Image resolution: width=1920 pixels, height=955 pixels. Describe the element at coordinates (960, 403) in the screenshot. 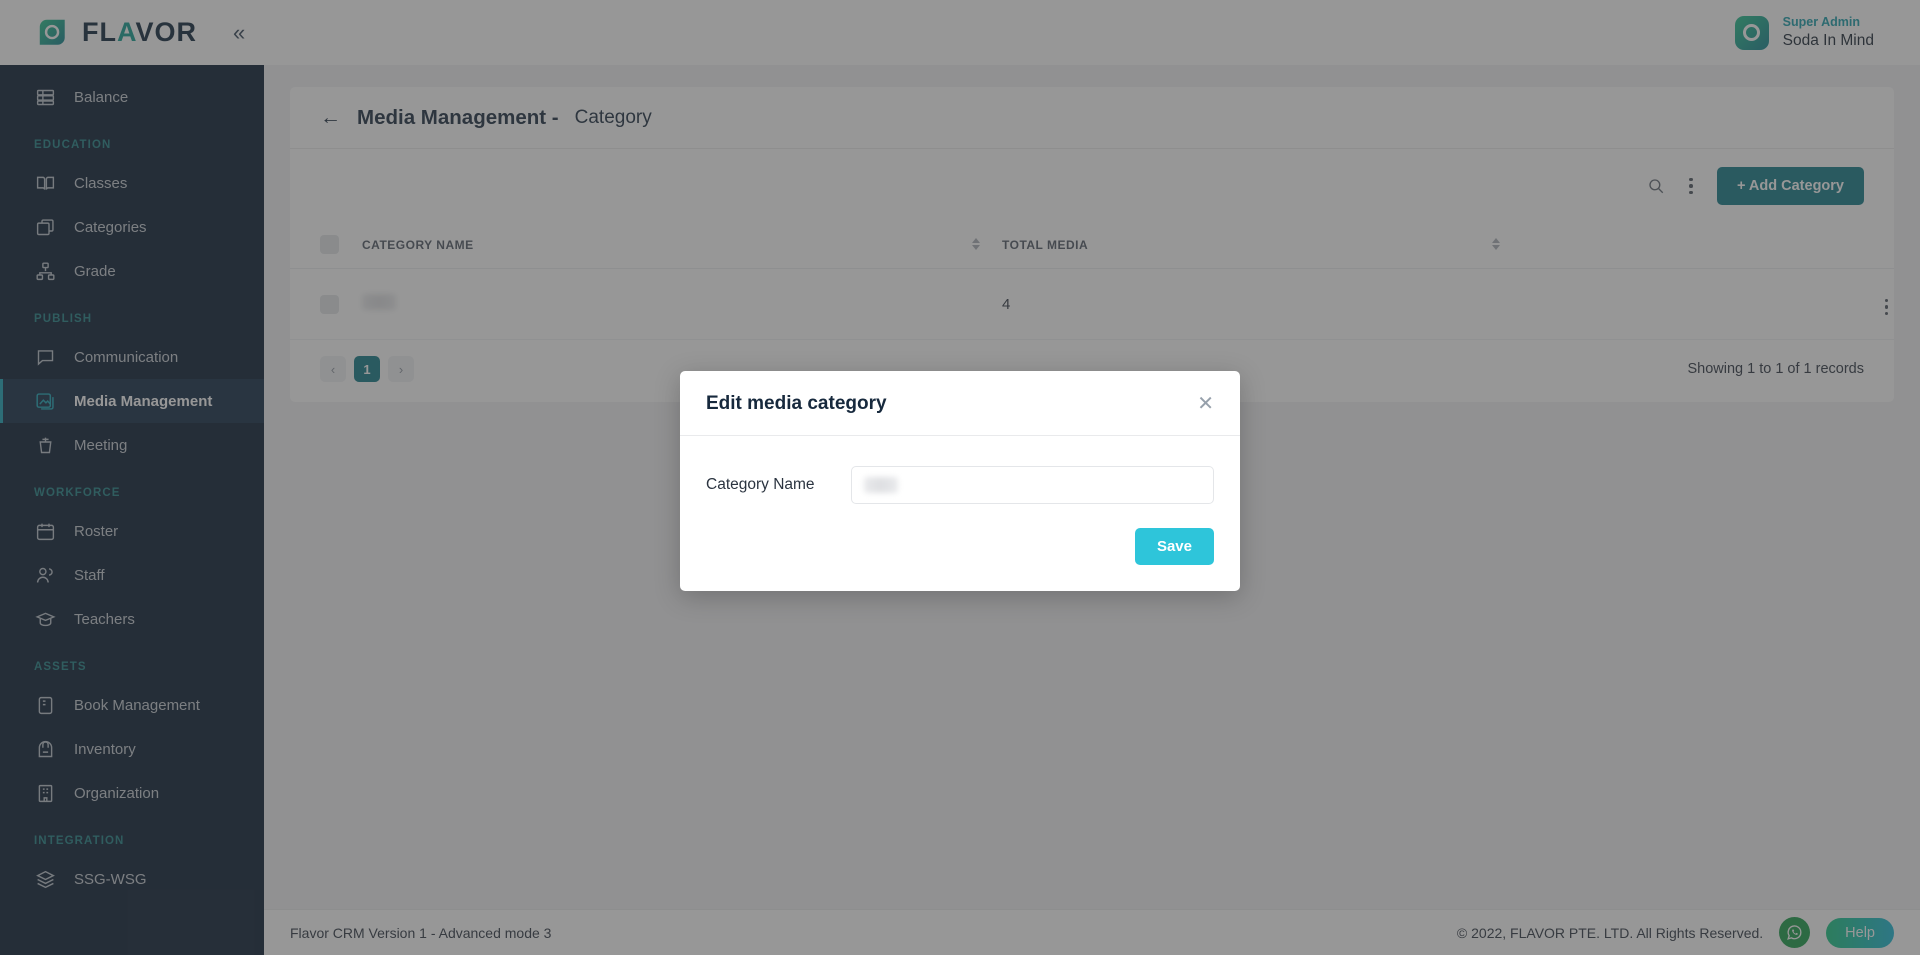

I see `modal-header: Edit media category ✕` at that location.